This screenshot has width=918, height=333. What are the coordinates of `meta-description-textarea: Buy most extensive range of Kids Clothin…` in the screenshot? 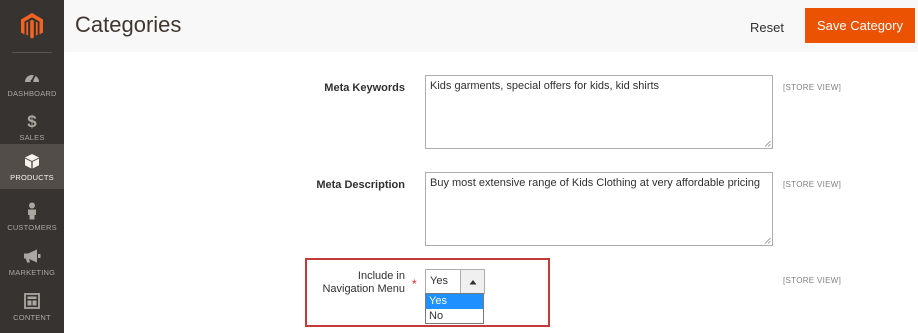 It's located at (599, 209).